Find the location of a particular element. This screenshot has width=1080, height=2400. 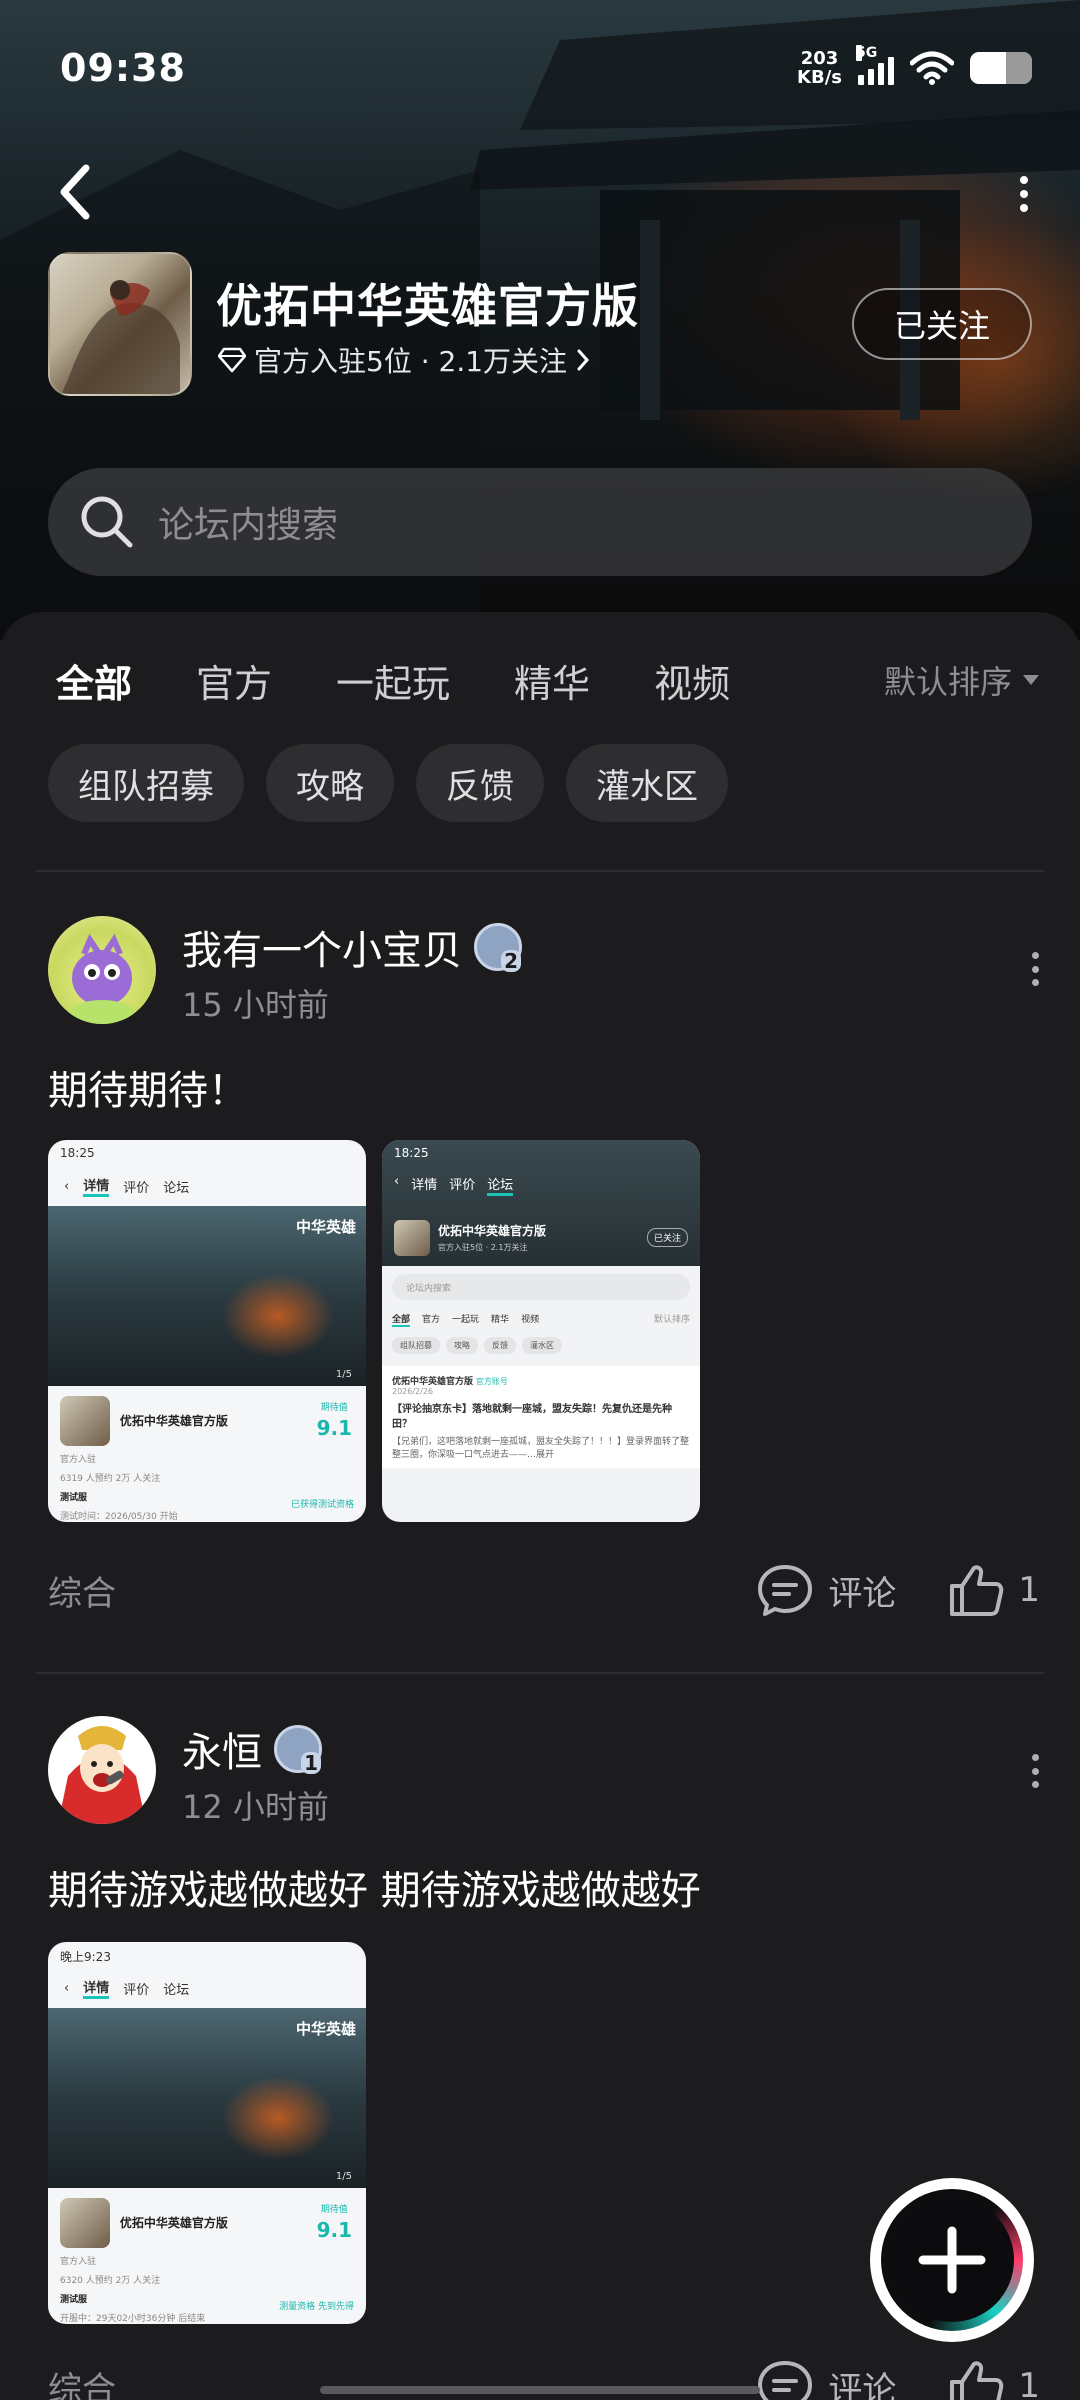

app-meta: 官方入驻5位 · 2.1万关注 is located at coordinates (404, 360).